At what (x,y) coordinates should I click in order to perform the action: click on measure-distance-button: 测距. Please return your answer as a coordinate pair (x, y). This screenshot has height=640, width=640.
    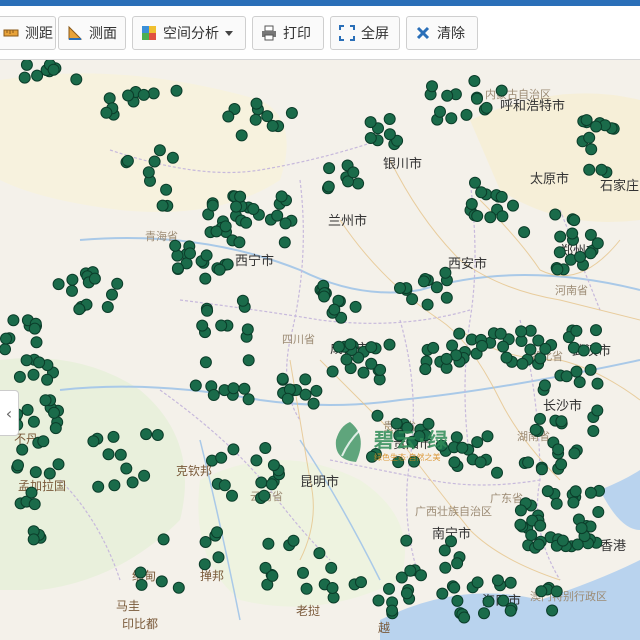
    Looking at the image, I should click on (28, 33).